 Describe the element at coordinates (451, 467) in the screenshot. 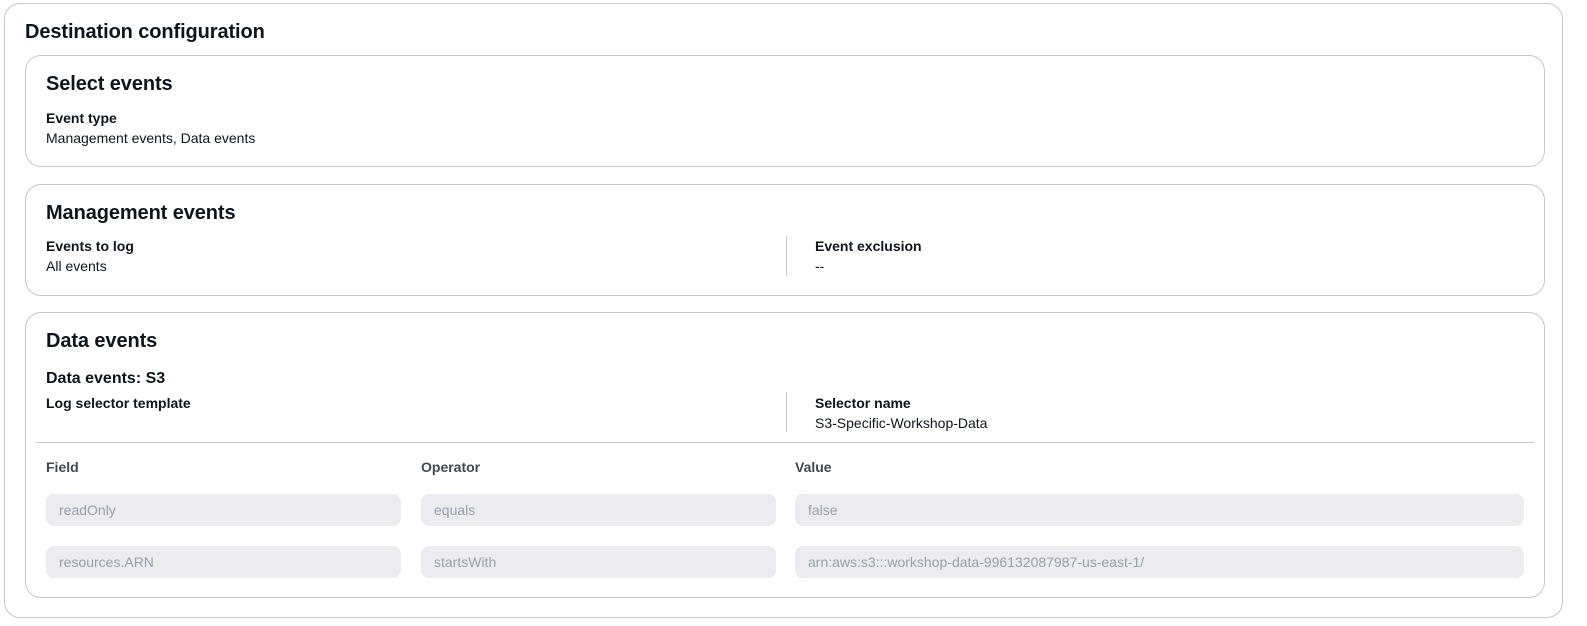

I see `column-header-operator: Operator` at that location.